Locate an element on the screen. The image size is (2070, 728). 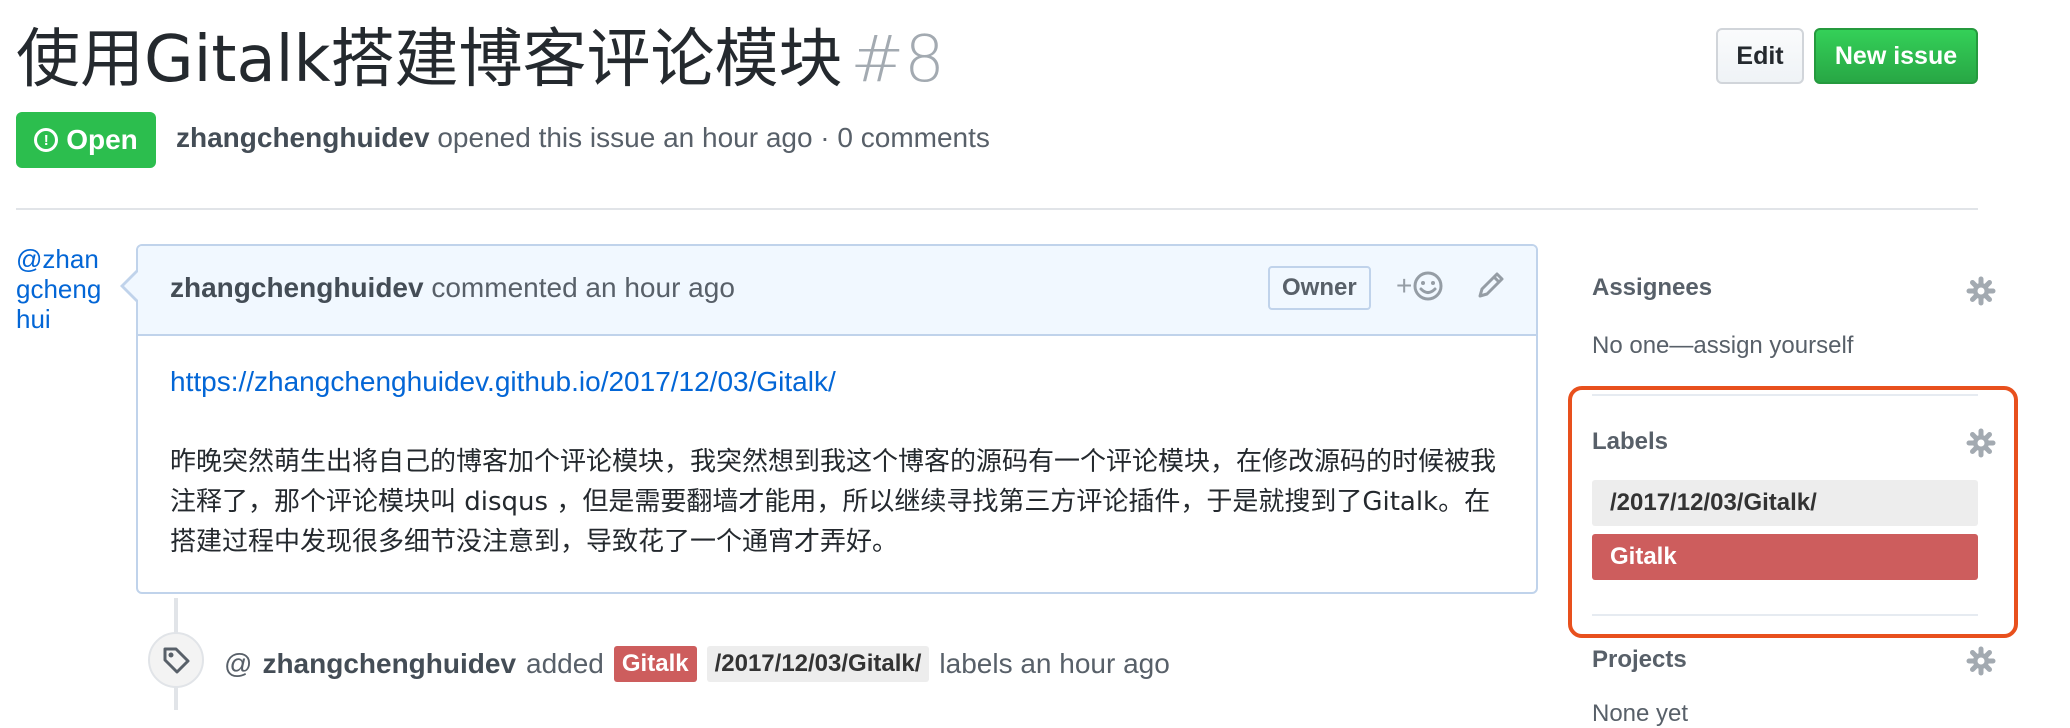
edit-comment-button is located at coordinates (1491, 287).